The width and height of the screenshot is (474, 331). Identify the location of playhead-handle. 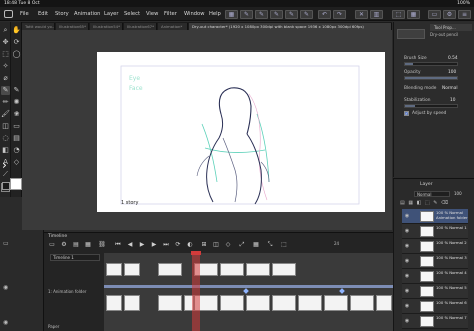
(196, 253).